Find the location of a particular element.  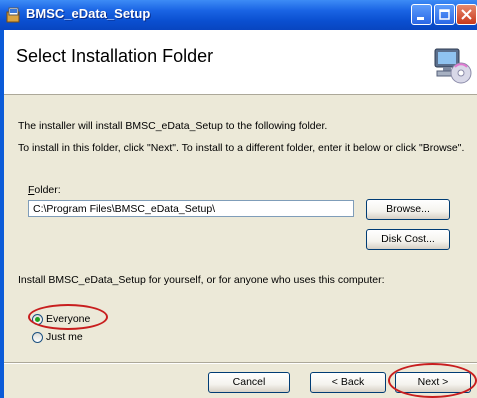

next-button: Next > is located at coordinates (433, 382).